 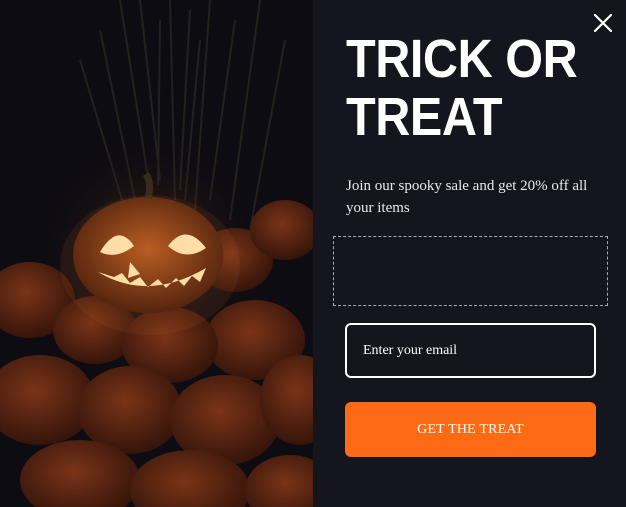 What do you see at coordinates (470, 350) in the screenshot?
I see `email-input` at bounding box center [470, 350].